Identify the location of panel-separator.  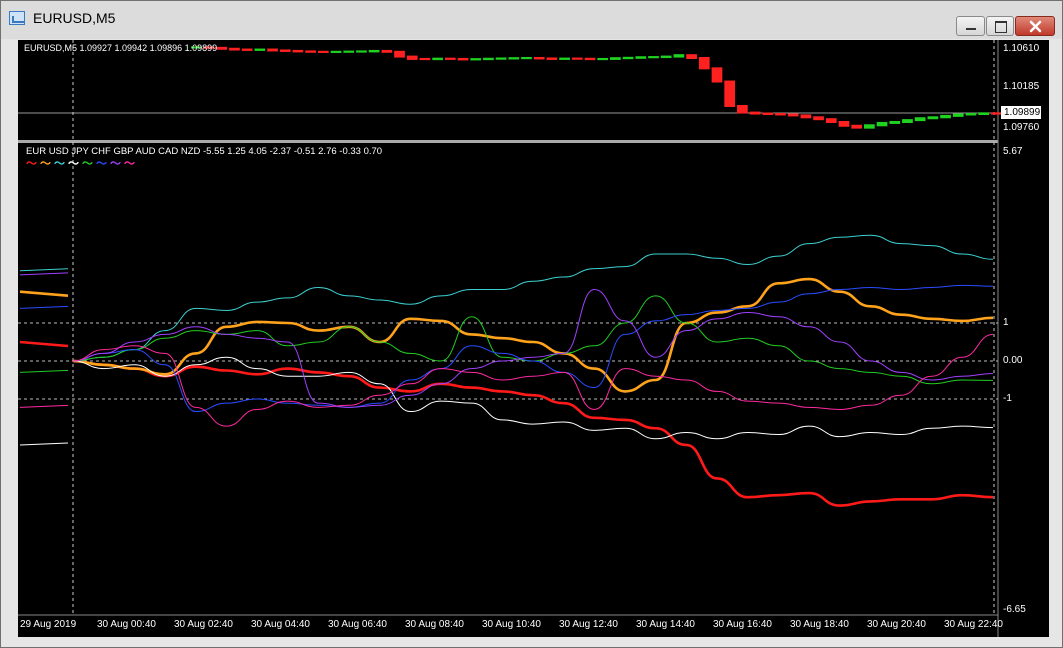
(508, 141).